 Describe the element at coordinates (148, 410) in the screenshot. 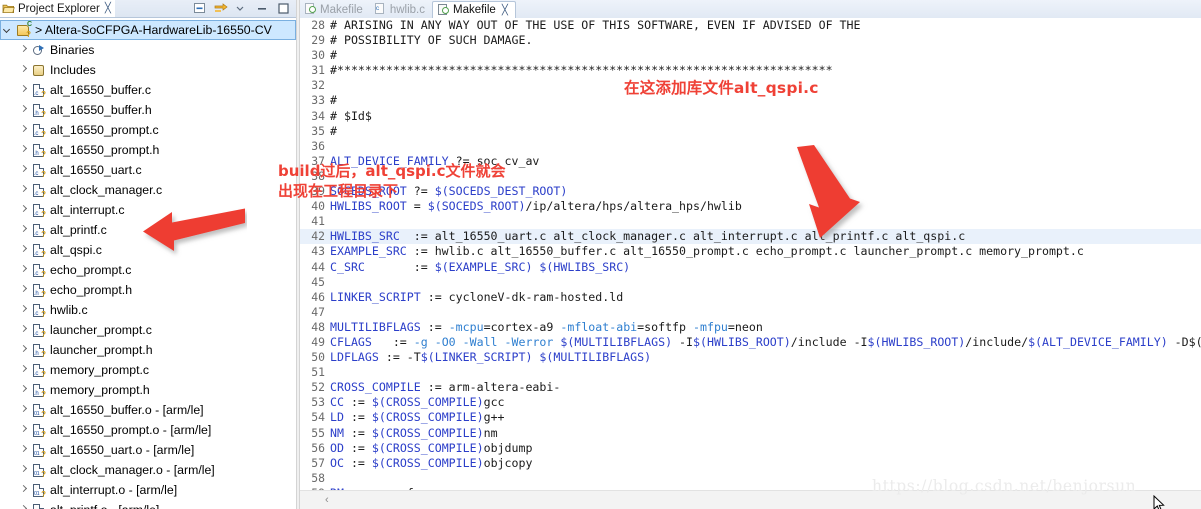

I see `tree-item: 01? alt_16550_buffer.o - [arm/le]` at that location.